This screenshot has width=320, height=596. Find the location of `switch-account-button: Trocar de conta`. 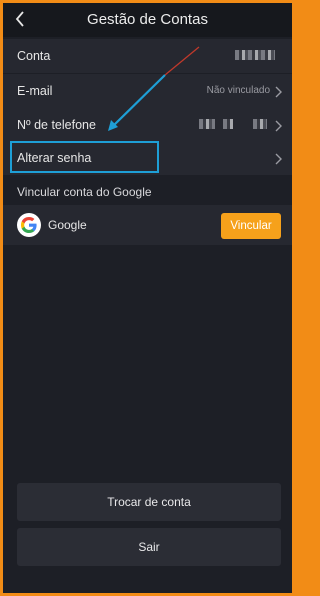

switch-account-button: Trocar de conta is located at coordinates (149, 502).